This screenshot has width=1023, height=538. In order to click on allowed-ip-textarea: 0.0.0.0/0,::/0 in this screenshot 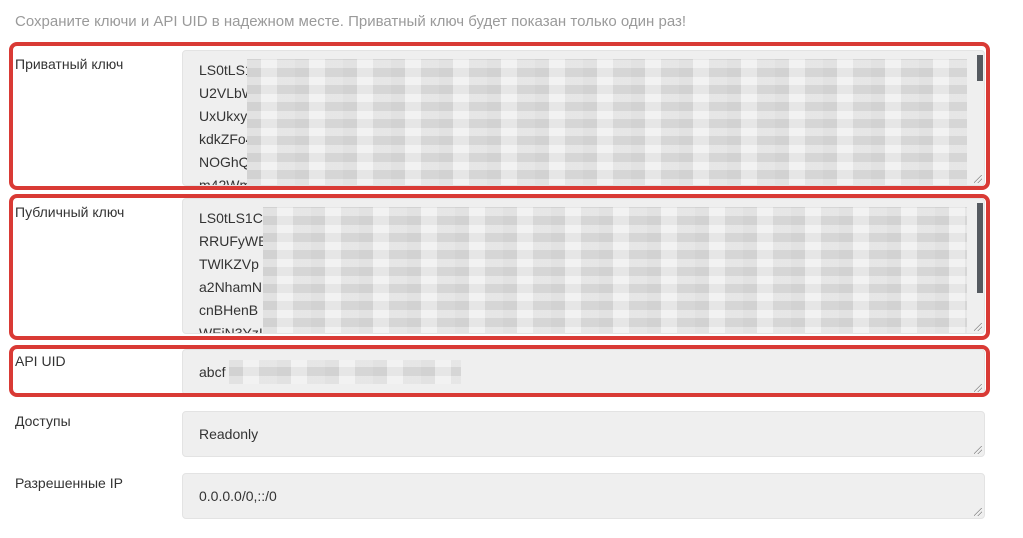, I will do `click(583, 496)`.